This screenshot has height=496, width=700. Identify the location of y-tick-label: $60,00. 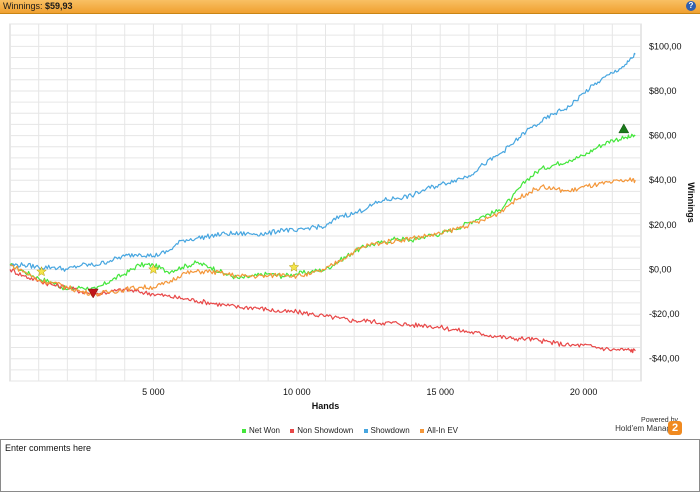
(663, 136).